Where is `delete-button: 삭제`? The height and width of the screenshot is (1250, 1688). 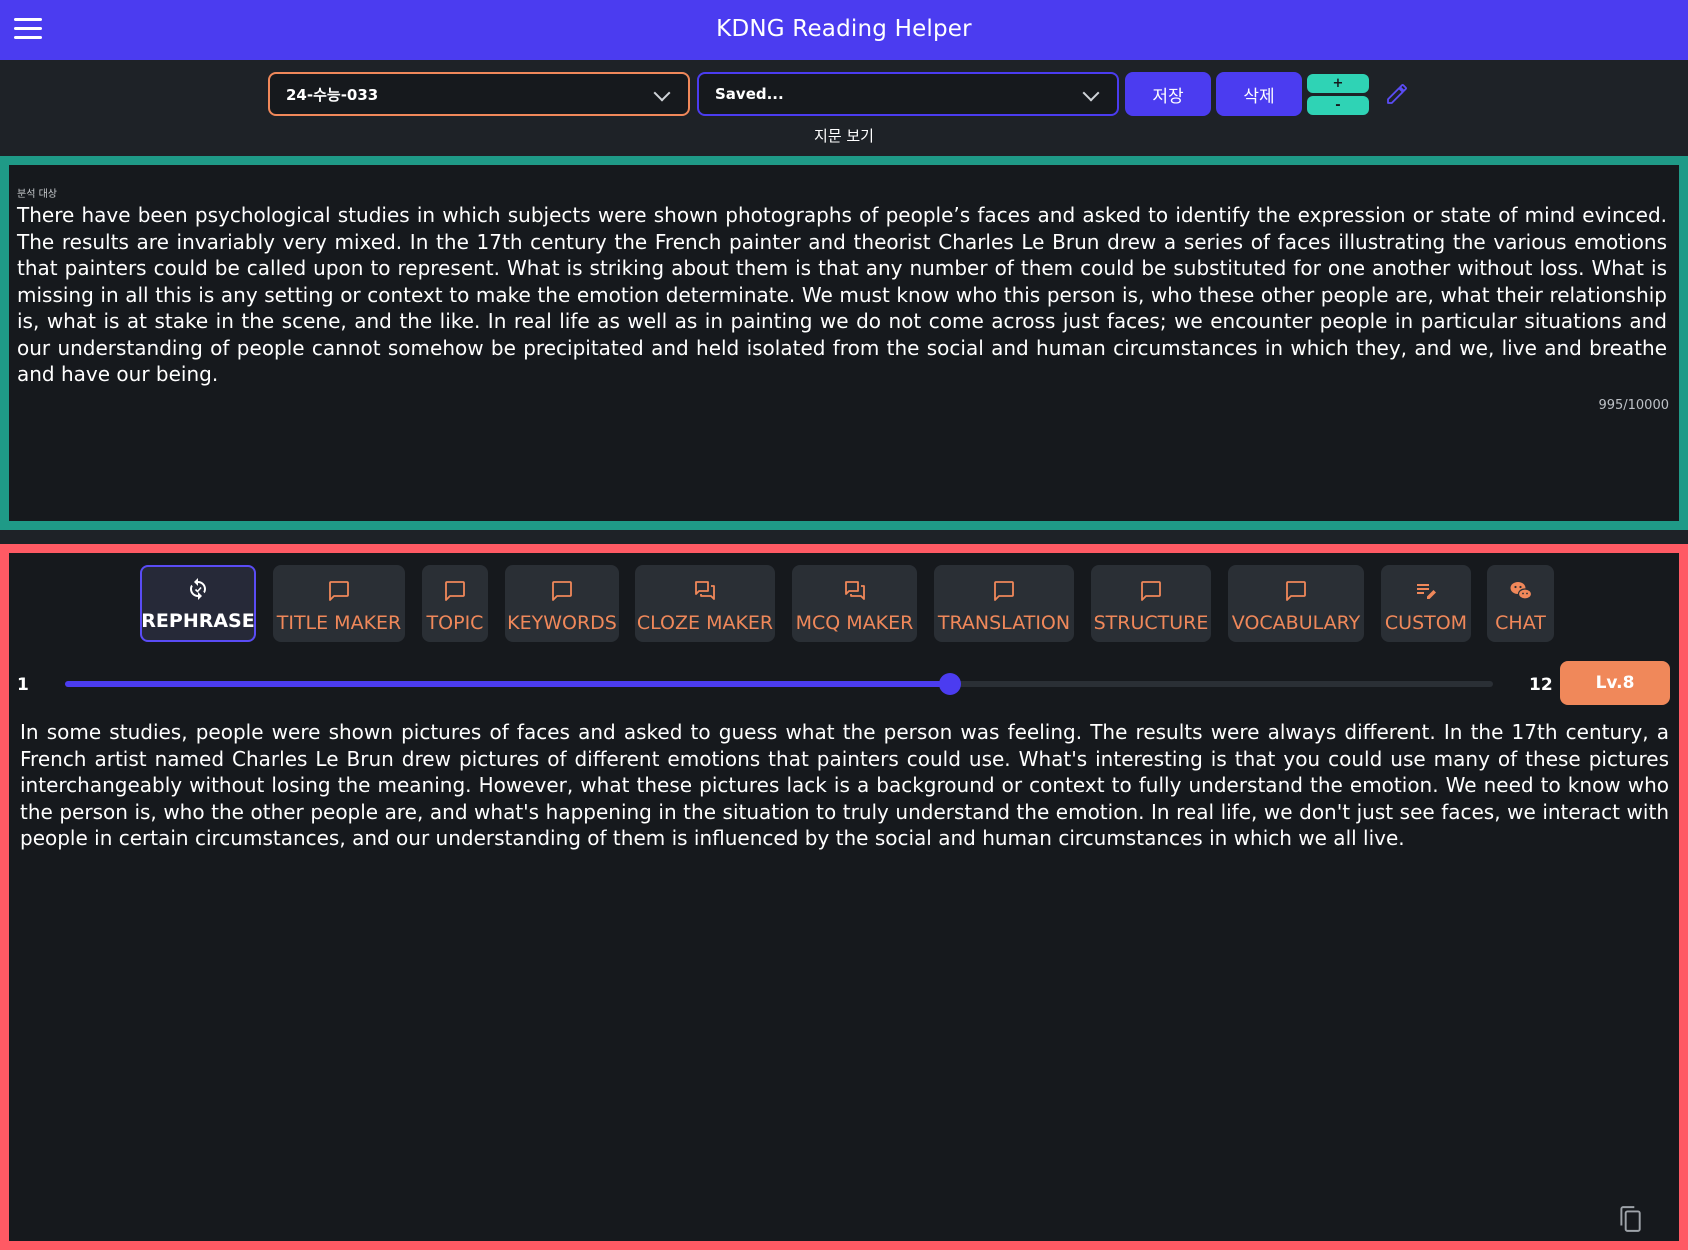
delete-button: 삭제 is located at coordinates (1259, 94).